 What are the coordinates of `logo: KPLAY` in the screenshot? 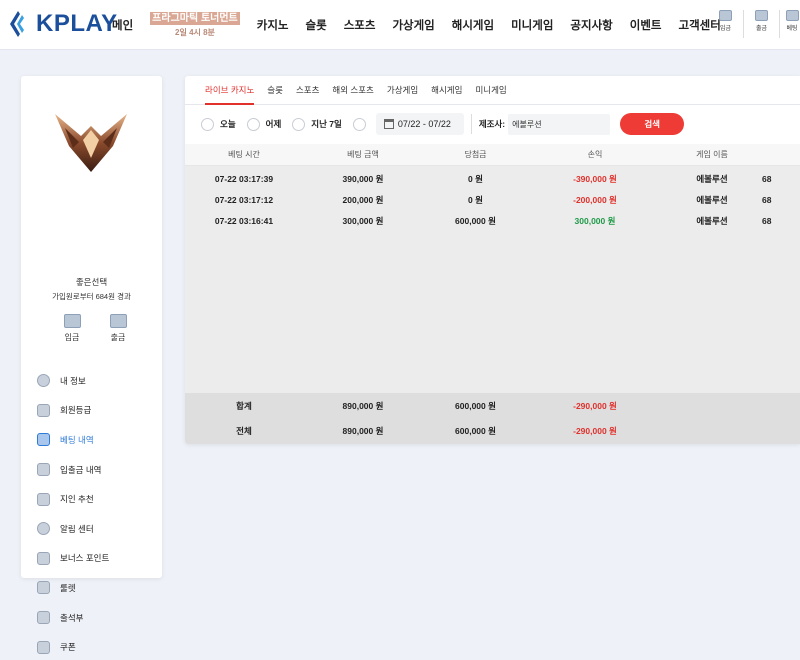 It's located at (63, 24).